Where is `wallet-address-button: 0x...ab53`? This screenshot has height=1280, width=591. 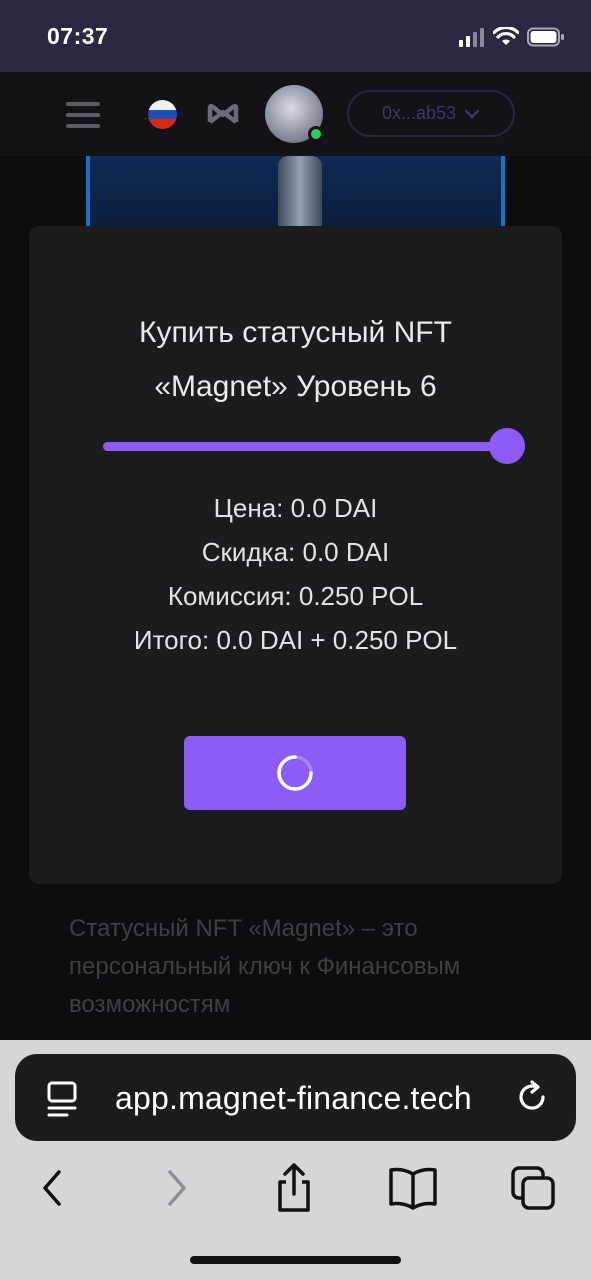
wallet-address-button: 0x...ab53 is located at coordinates (431, 113).